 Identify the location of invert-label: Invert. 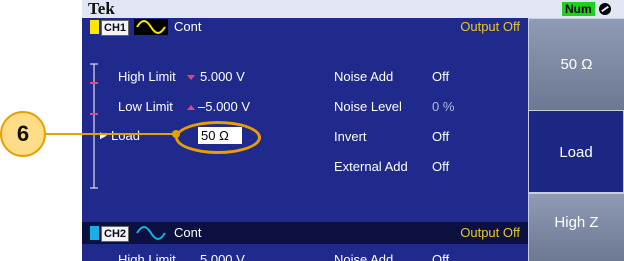
(350, 136).